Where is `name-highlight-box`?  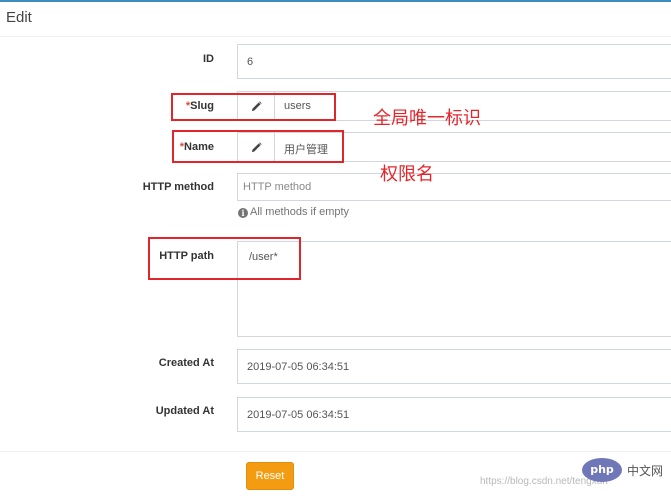
name-highlight-box is located at coordinates (258, 146).